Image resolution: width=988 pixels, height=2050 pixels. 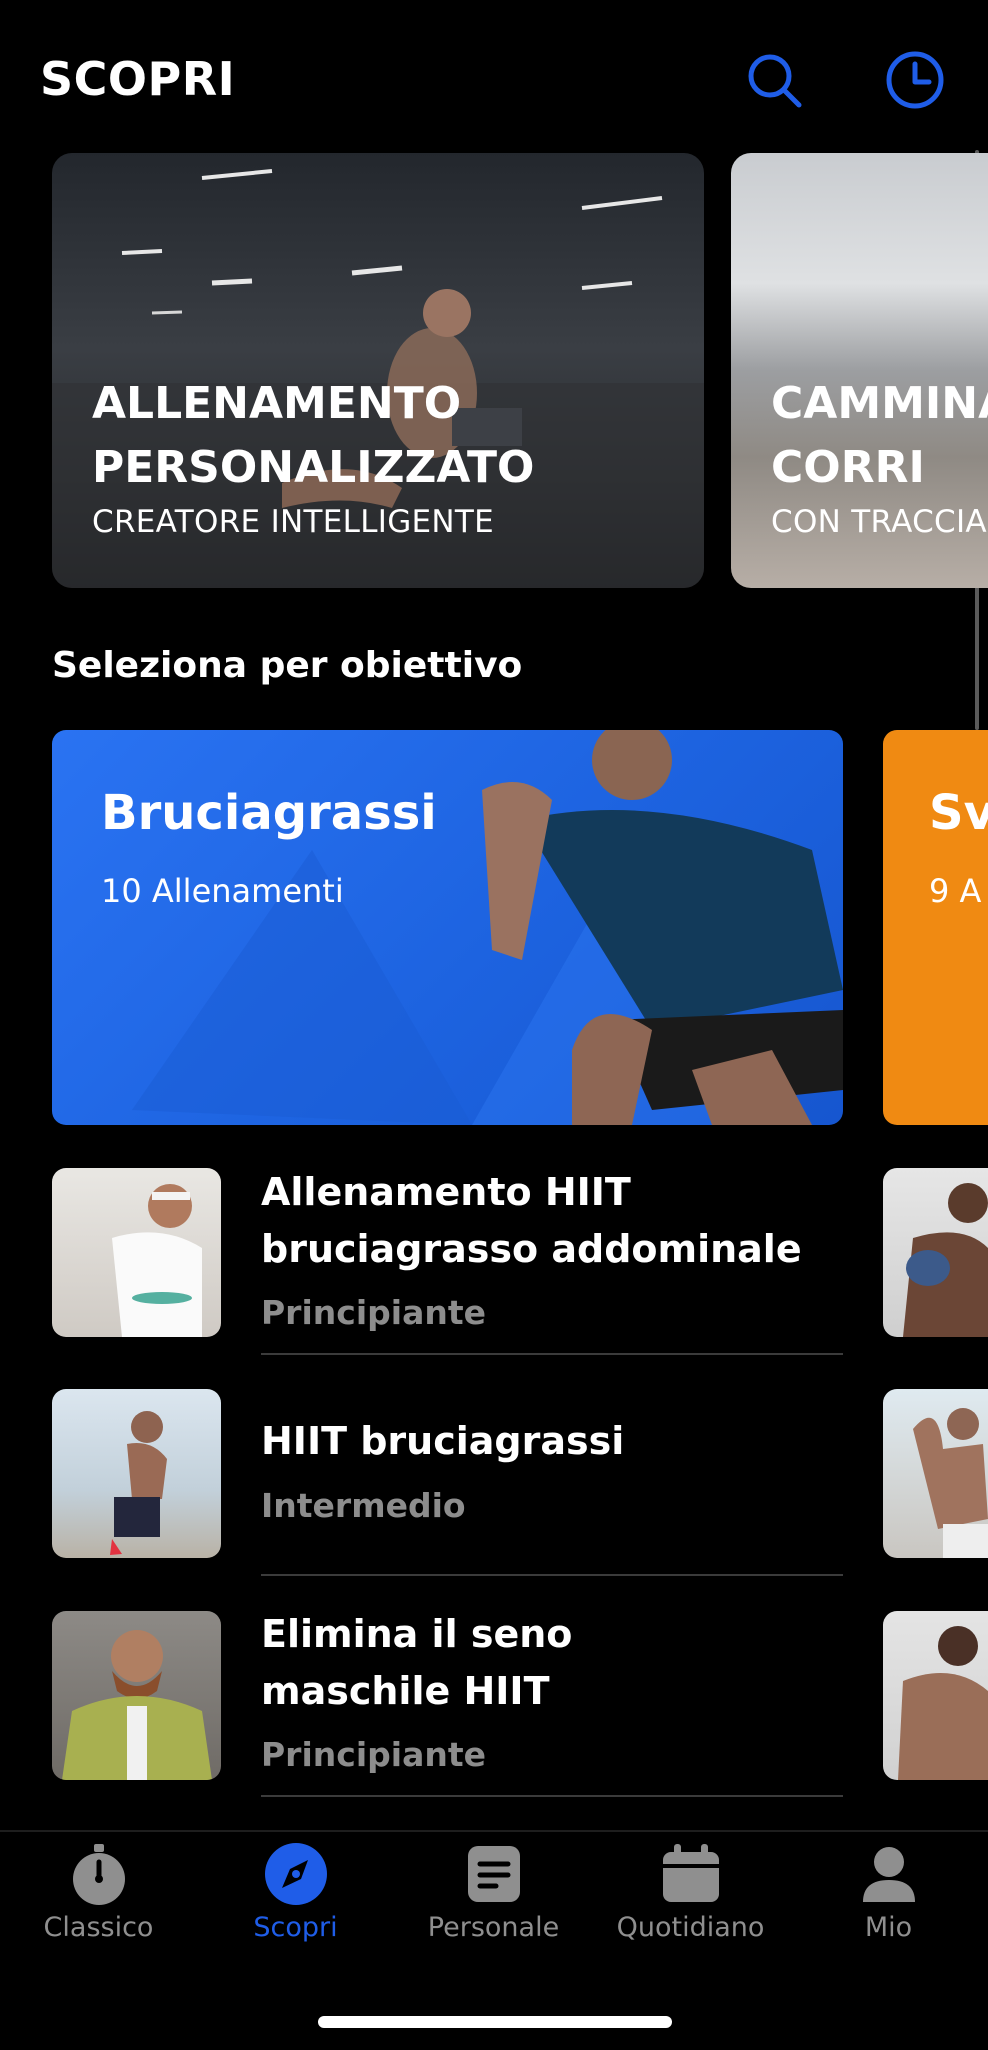 What do you see at coordinates (879, 522) in the screenshot?
I see `featured-subtitle: CON TRACCIA` at bounding box center [879, 522].